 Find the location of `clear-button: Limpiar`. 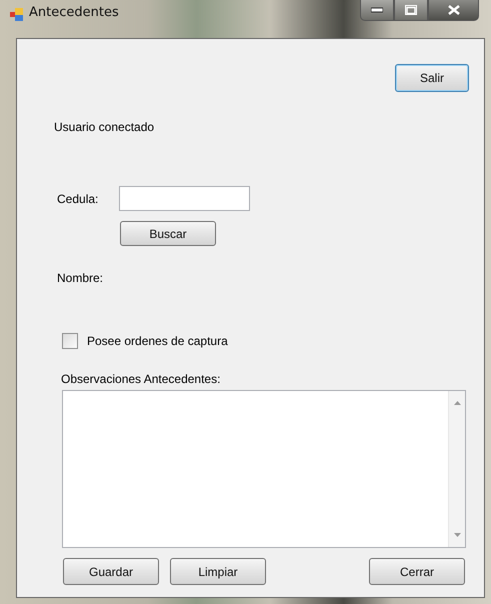

clear-button: Limpiar is located at coordinates (218, 571).